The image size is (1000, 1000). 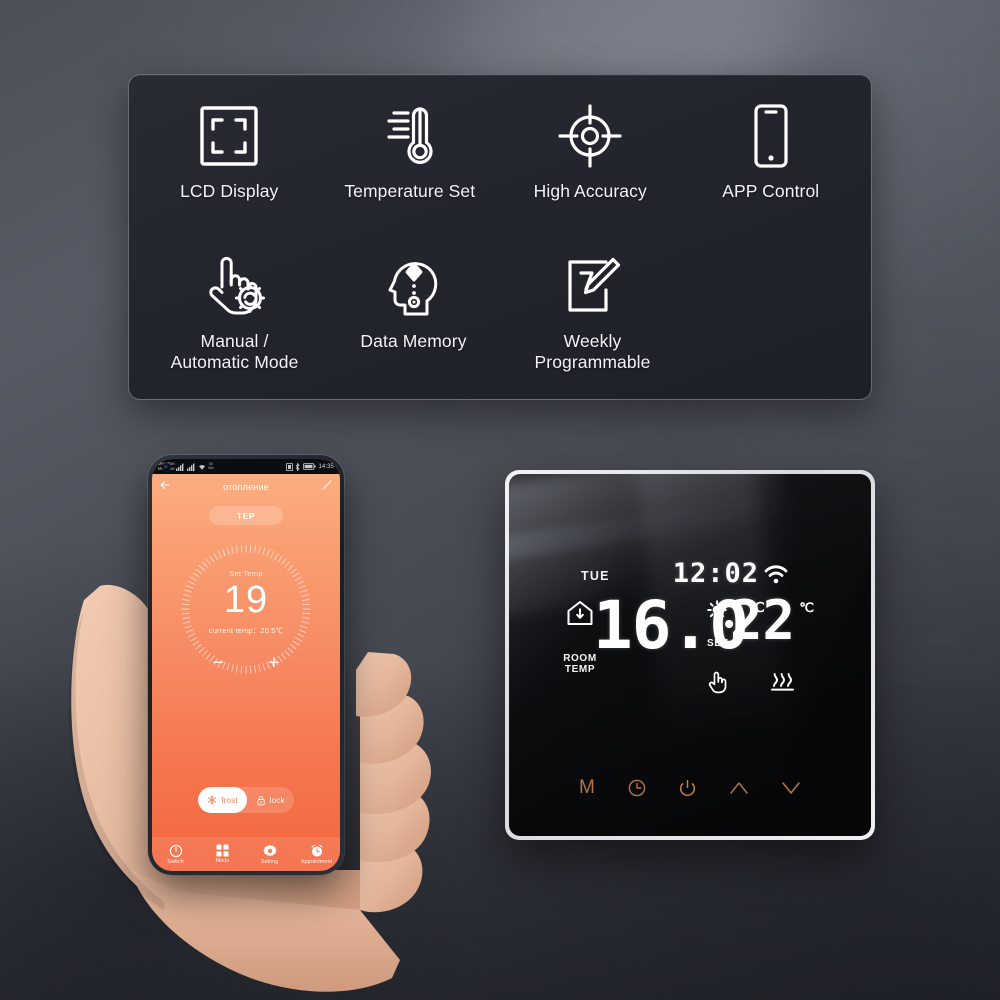 I want to click on lcd-set-temp-unit: ℃, so click(x=806, y=607).